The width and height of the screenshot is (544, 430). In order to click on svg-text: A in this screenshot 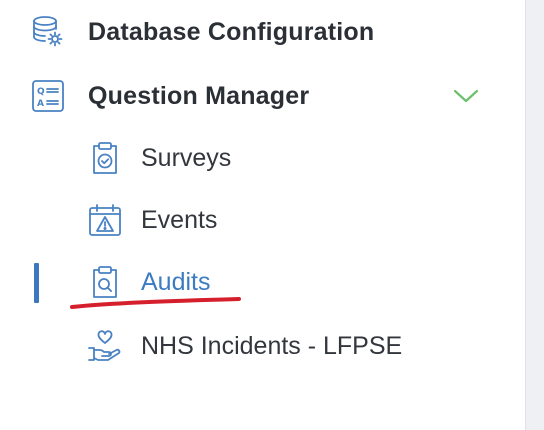, I will do `click(40, 104)`.